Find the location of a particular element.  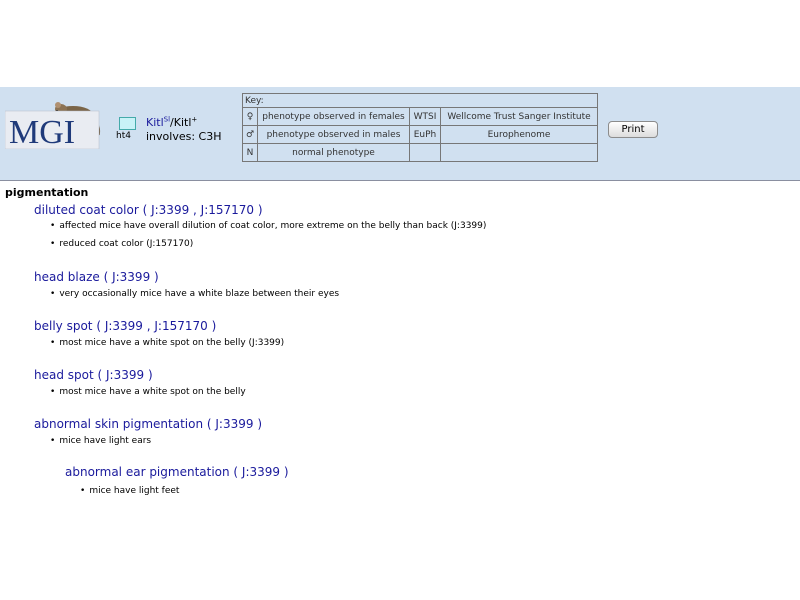

logo-text: MGI is located at coordinates (42, 131).